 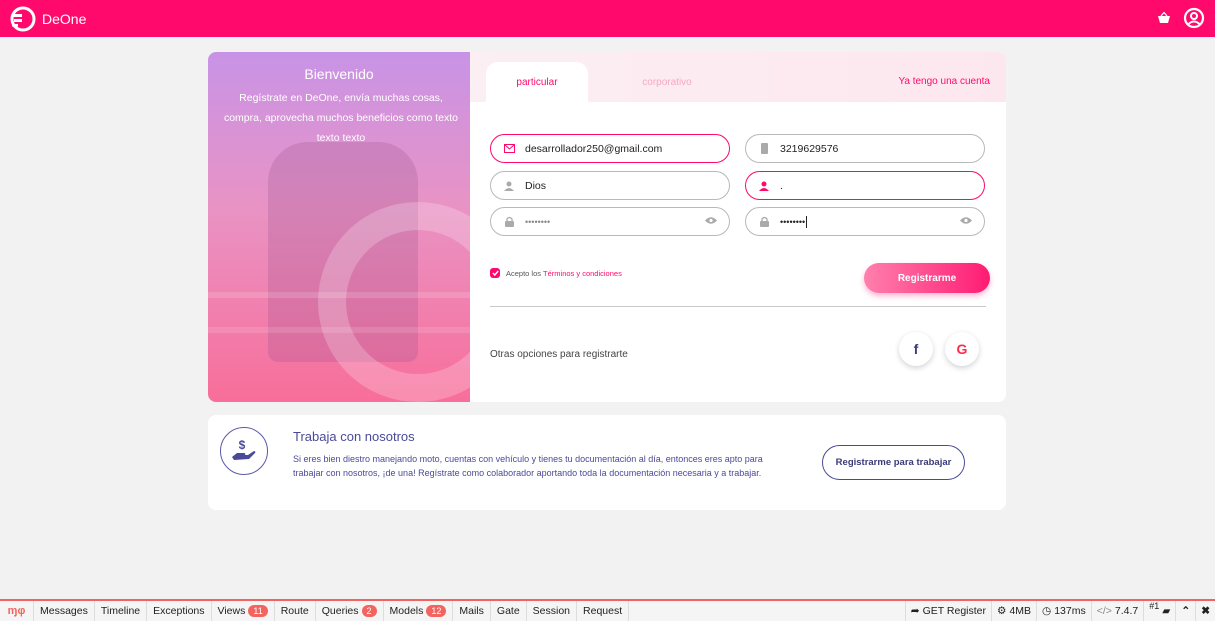 I want to click on last-name-value: ., so click(x=781, y=185).